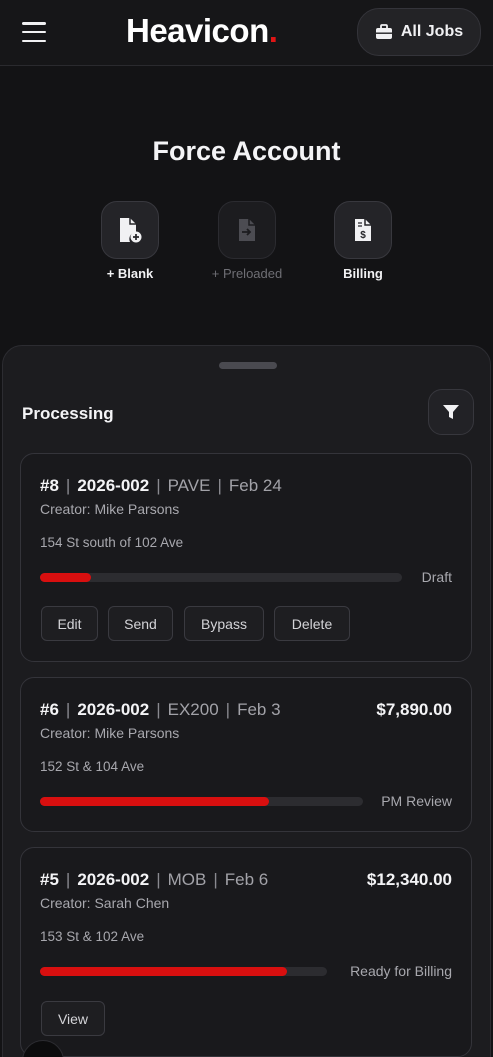 The image size is (493, 1057). I want to click on card-amount: $7,890.00, so click(414, 709).